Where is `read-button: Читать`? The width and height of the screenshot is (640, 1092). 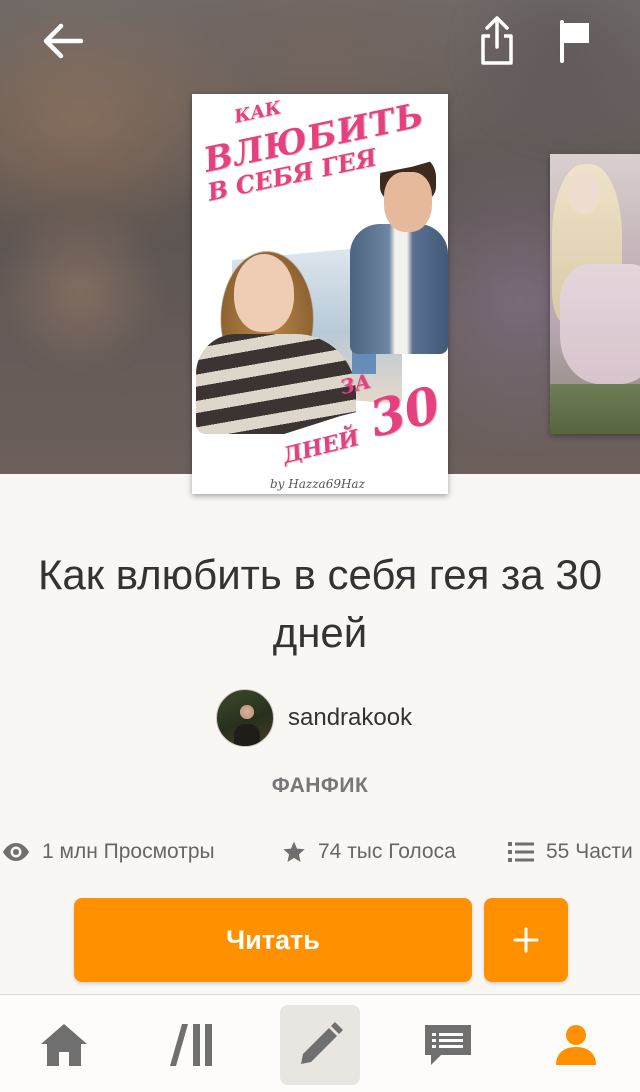
read-button: Читать is located at coordinates (273, 940).